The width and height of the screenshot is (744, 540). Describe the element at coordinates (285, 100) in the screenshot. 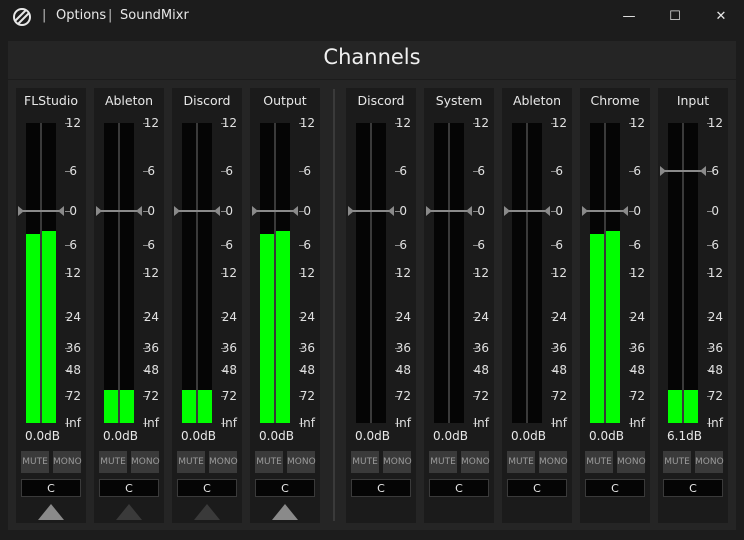

I see `channel-name: Output` at that location.